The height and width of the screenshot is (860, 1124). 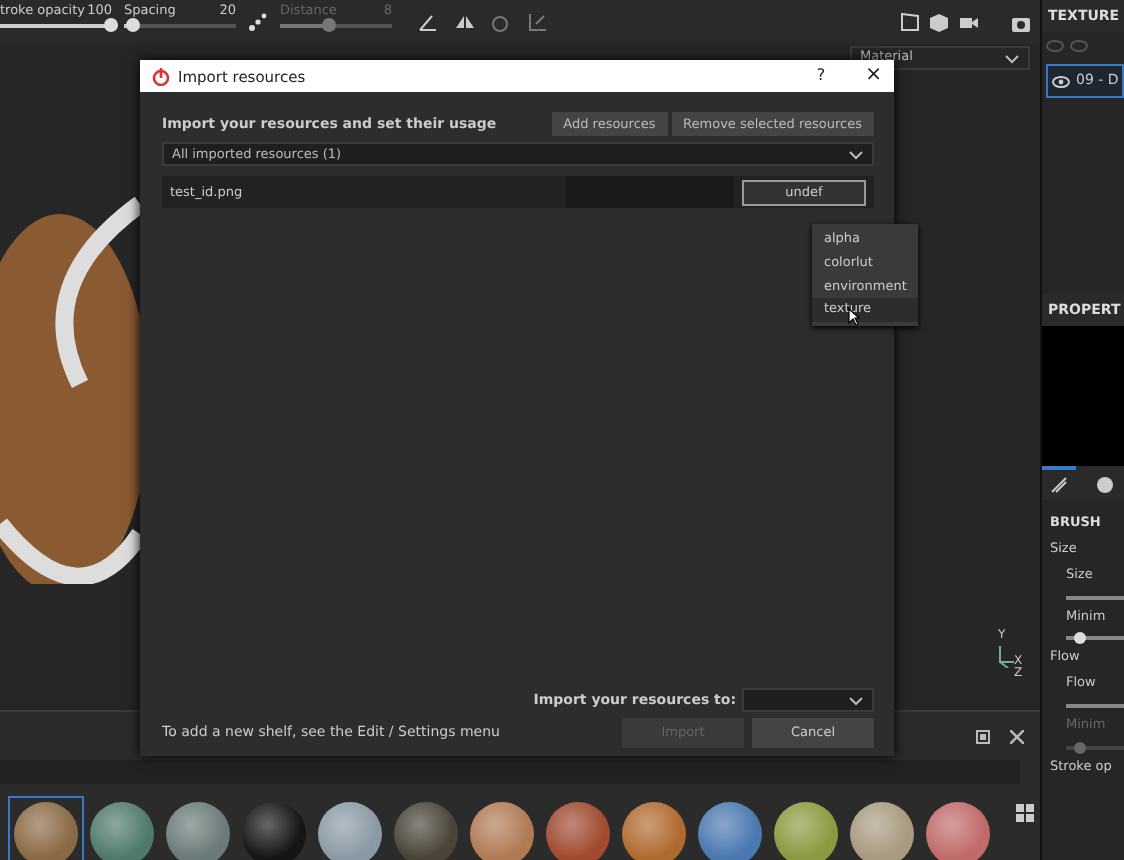 What do you see at coordinates (258, 22) in the screenshot?
I see `dots-icon` at bounding box center [258, 22].